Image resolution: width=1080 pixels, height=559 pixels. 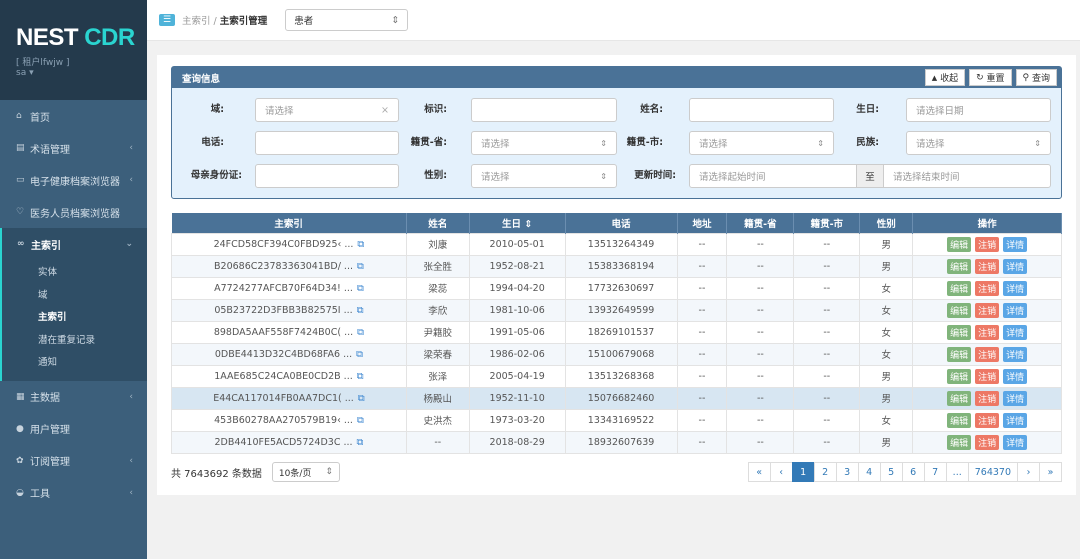 I want to click on sidebar-subitem: 域, so click(x=74, y=294).